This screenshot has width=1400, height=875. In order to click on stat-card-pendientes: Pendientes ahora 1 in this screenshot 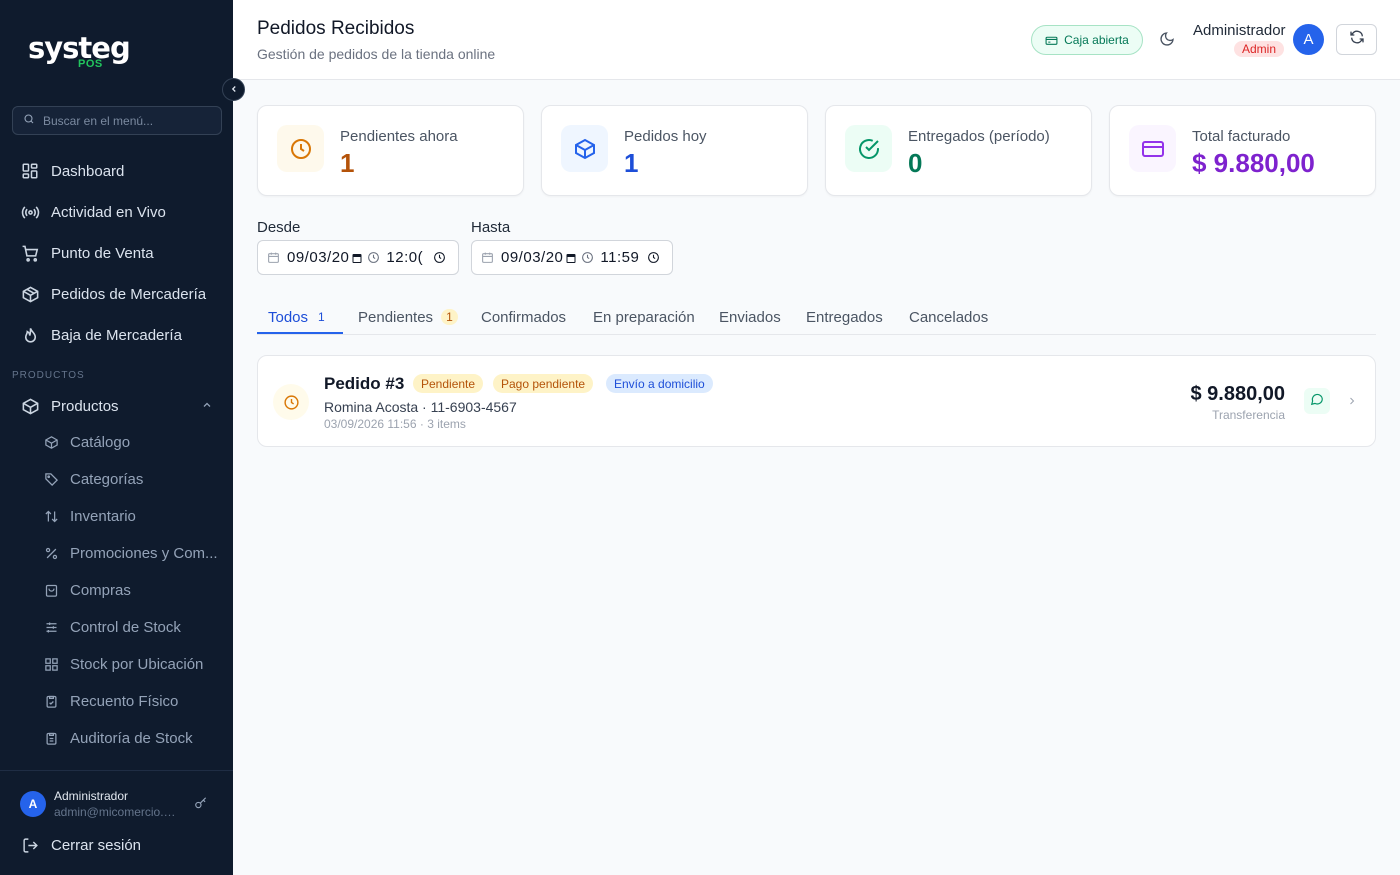, I will do `click(390, 150)`.